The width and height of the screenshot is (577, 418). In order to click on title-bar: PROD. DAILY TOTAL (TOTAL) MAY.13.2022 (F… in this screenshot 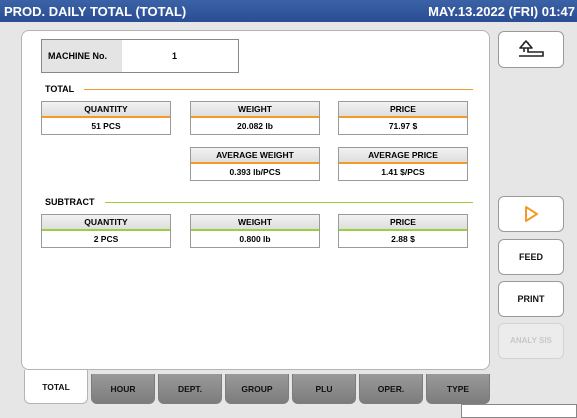, I will do `click(288, 11)`.